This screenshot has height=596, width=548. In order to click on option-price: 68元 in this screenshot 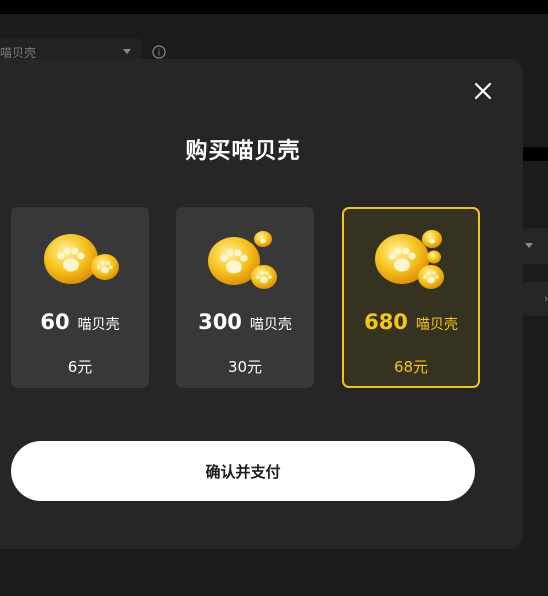, I will do `click(411, 367)`.